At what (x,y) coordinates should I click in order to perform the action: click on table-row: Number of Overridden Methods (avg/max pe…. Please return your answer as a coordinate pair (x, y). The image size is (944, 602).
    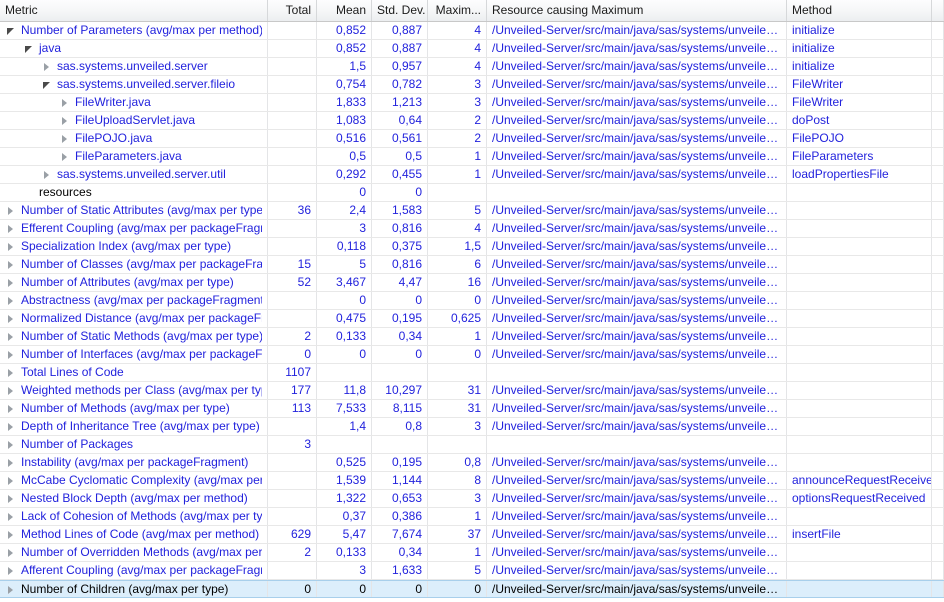
    Looking at the image, I should click on (472, 553).